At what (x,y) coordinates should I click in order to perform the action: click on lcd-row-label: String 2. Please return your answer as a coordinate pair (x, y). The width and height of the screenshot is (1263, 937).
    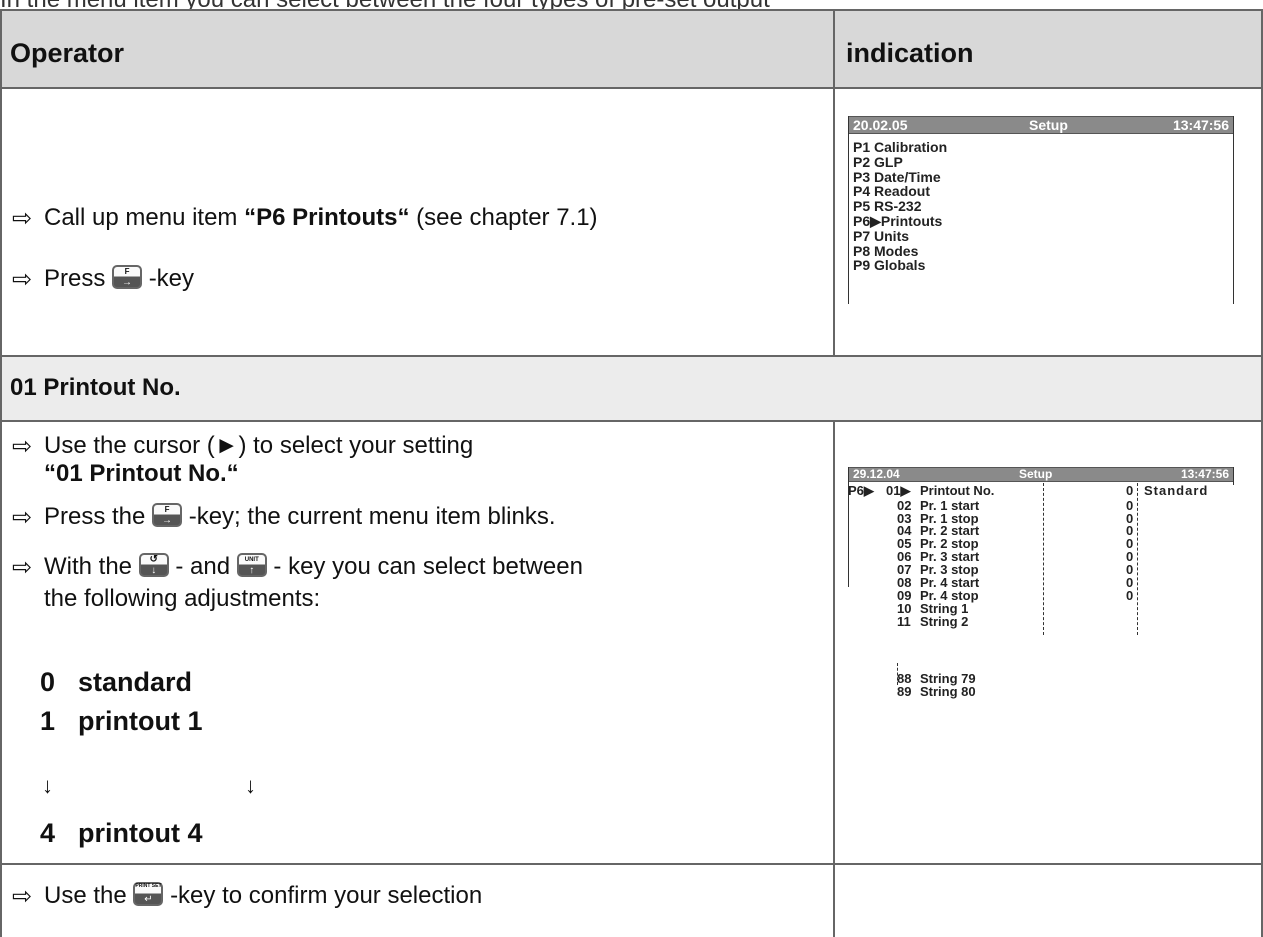
    Looking at the image, I should click on (944, 621).